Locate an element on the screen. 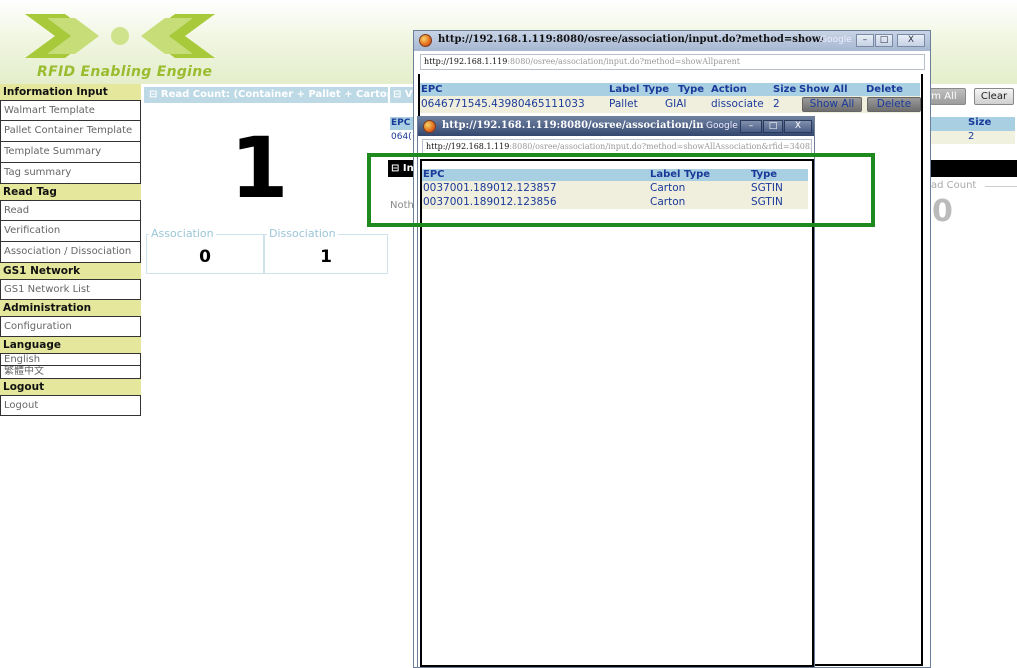 The width and height of the screenshot is (1017, 668). association-label: Association is located at coordinates (182, 233).